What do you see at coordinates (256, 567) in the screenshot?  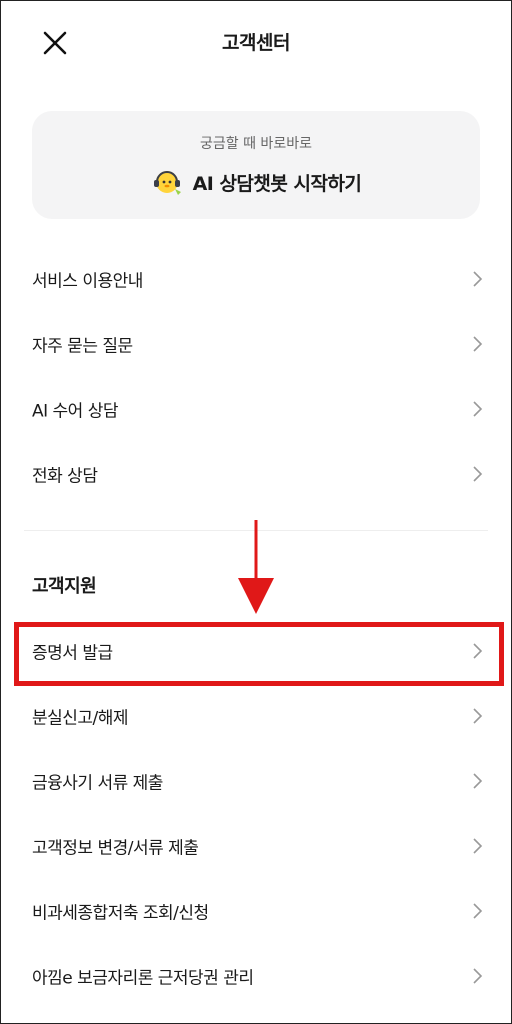 I see `annotation-arrow-down-icon` at bounding box center [256, 567].